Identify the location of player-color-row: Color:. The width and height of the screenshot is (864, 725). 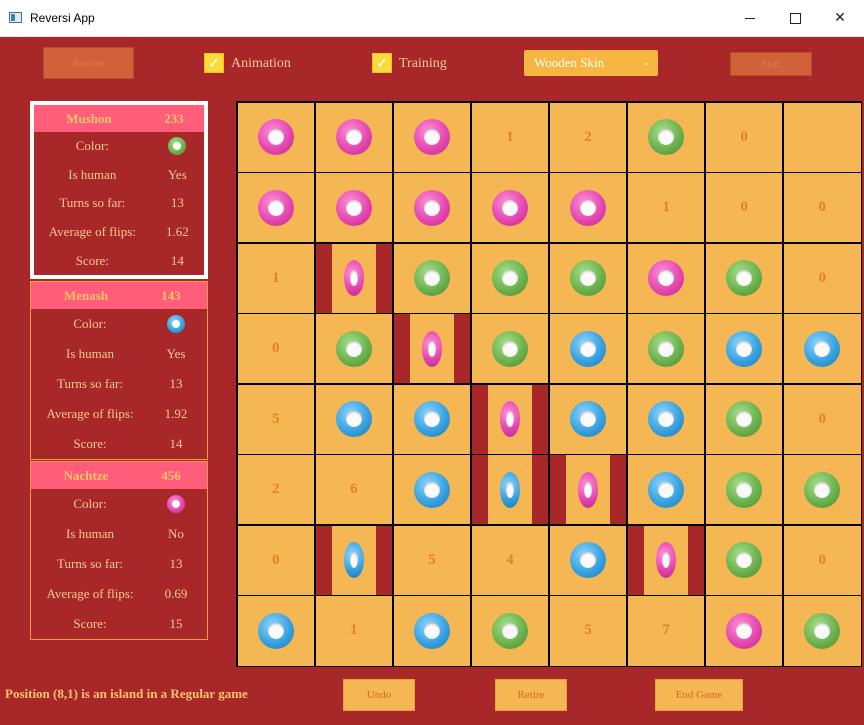
(119, 324).